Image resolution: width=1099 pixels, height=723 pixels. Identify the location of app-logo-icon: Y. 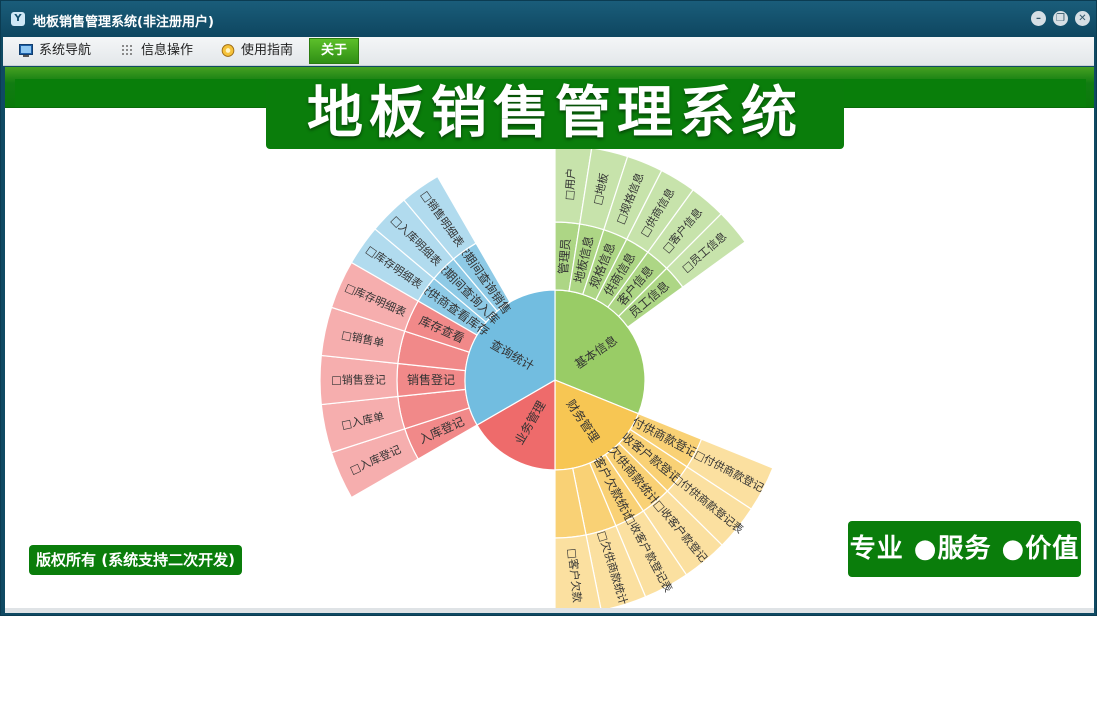
(18, 19).